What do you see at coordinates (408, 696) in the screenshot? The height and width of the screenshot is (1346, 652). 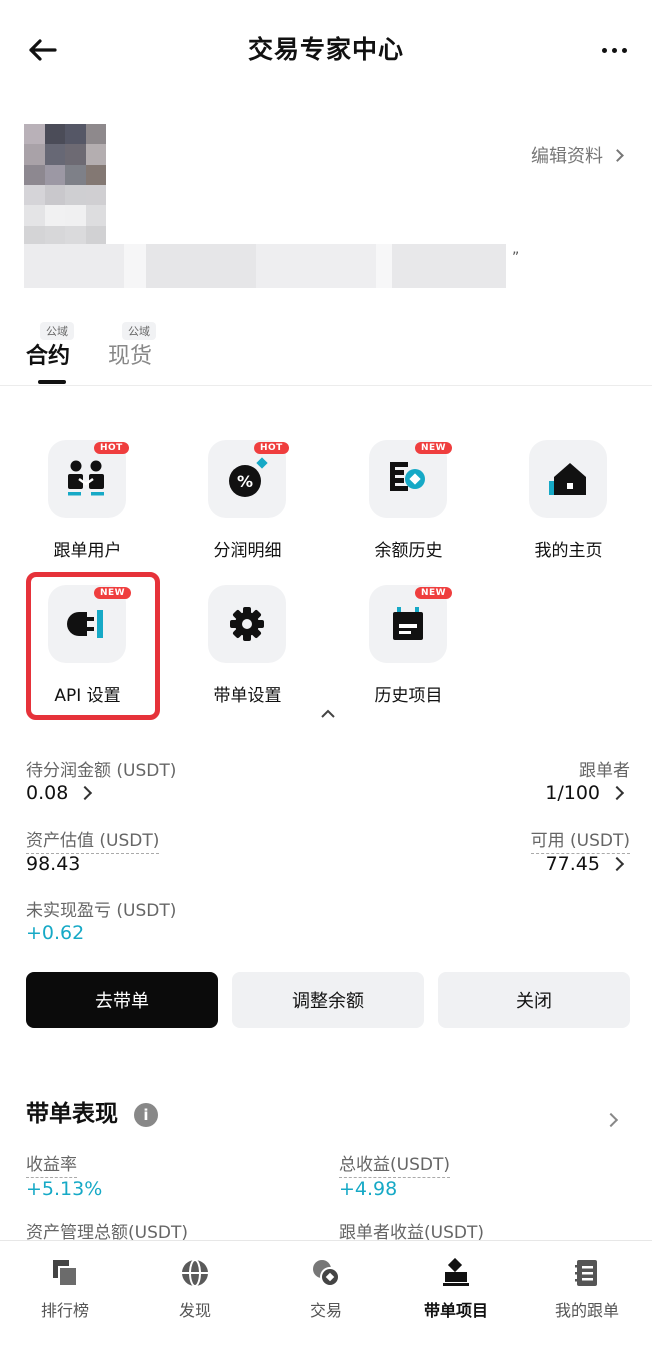 I see `tile-label: 历史项目` at bounding box center [408, 696].